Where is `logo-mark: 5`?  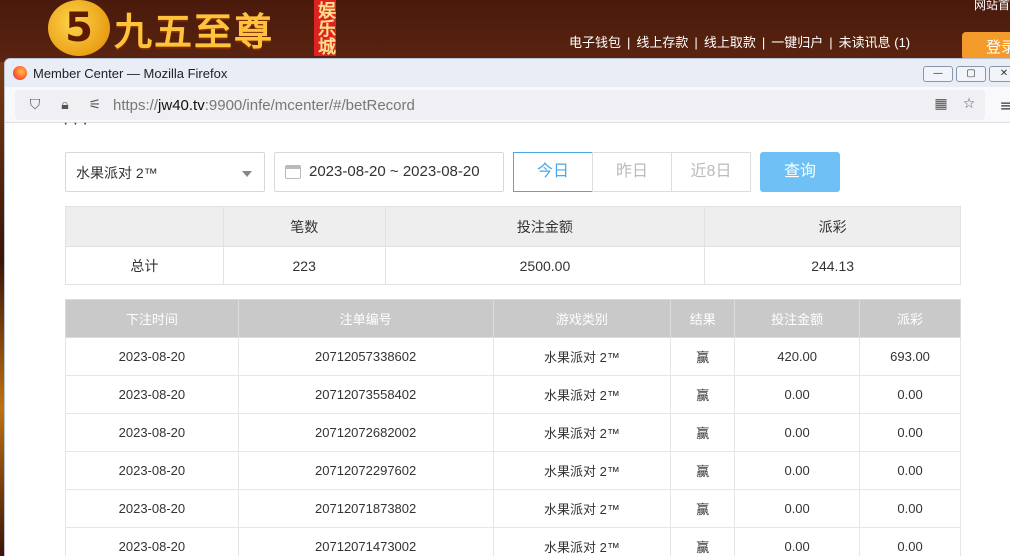
logo-mark: 5 is located at coordinates (79, 28).